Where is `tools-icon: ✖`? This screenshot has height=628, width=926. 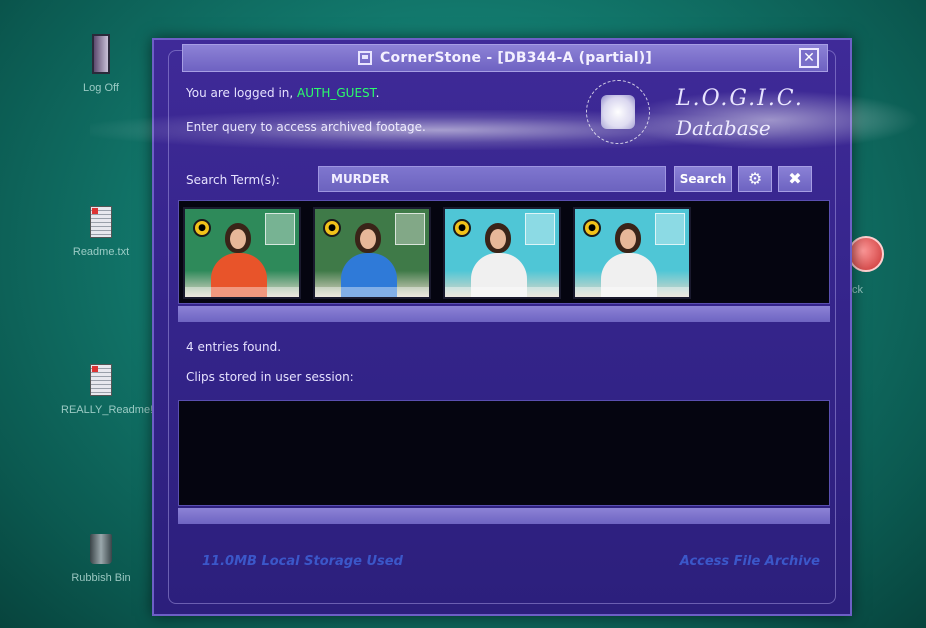 tools-icon: ✖ is located at coordinates (795, 178).